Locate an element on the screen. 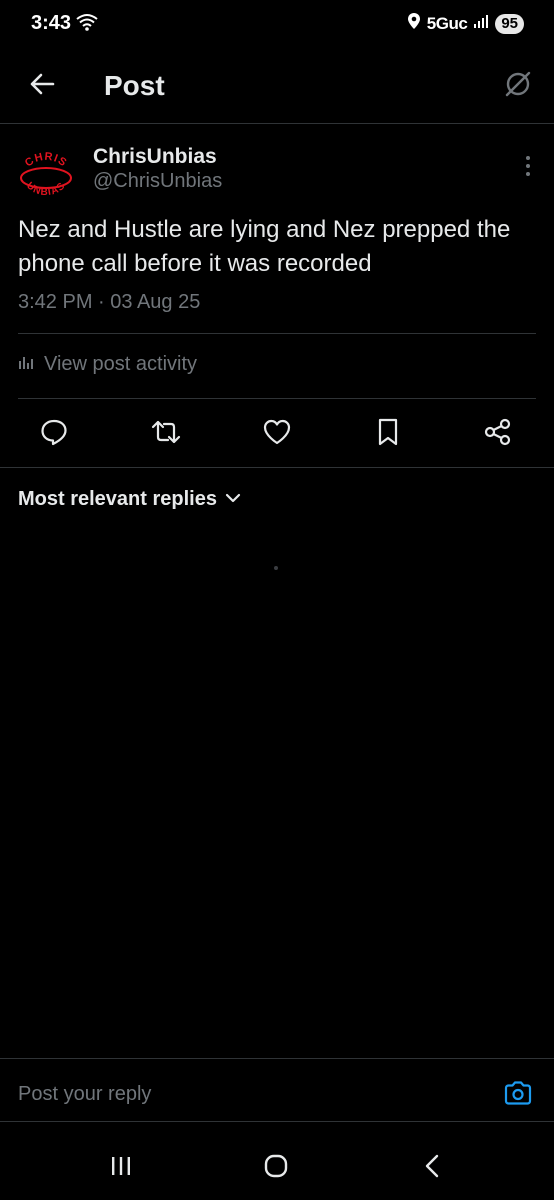 The height and width of the screenshot is (1200, 554). recent-apps-icon is located at coordinates (121, 1168).